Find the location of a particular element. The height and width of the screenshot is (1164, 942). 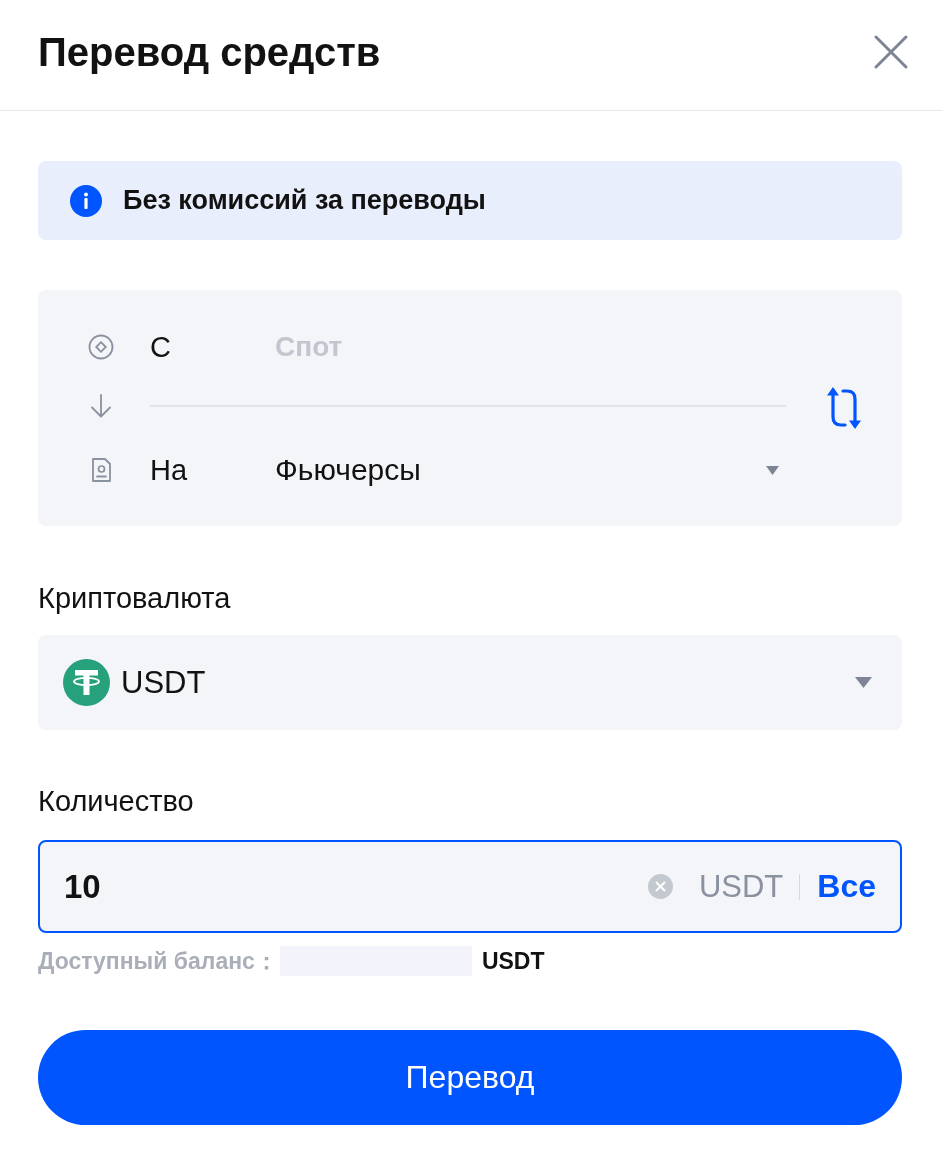

unit-label: USDT is located at coordinates (741, 886).